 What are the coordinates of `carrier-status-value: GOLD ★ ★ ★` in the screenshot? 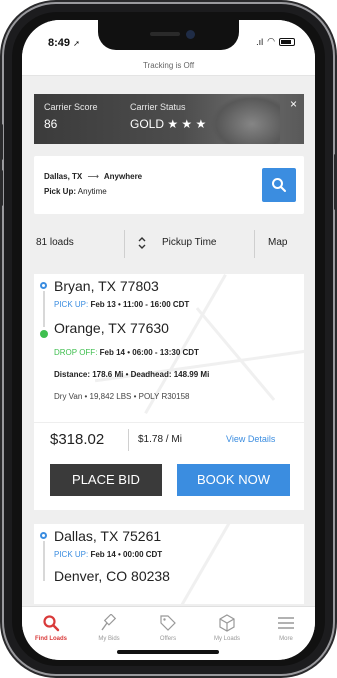 It's located at (168, 124).